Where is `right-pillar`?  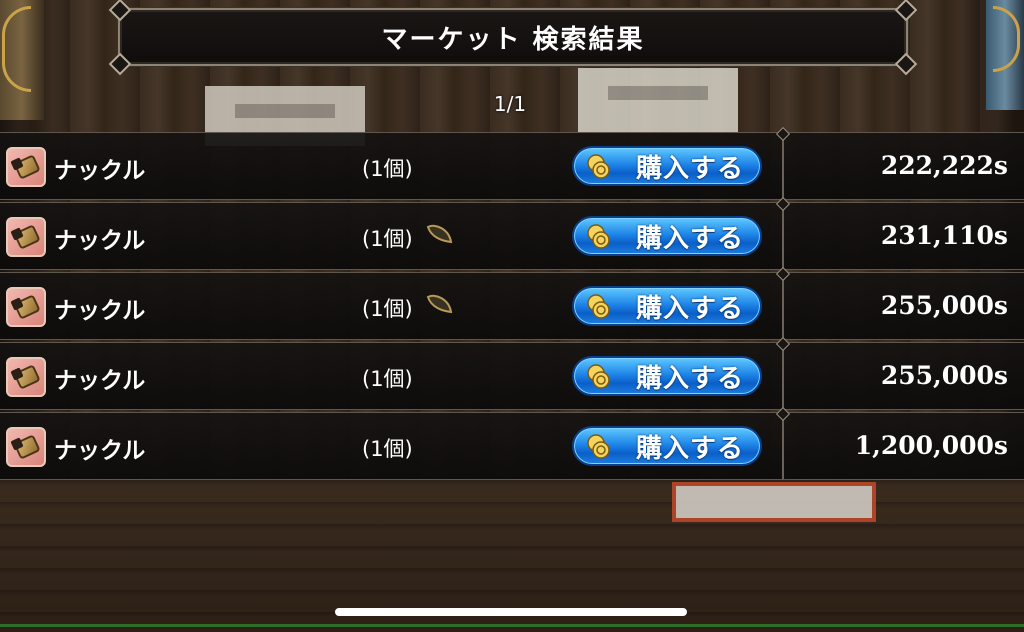 right-pillar is located at coordinates (1005, 55).